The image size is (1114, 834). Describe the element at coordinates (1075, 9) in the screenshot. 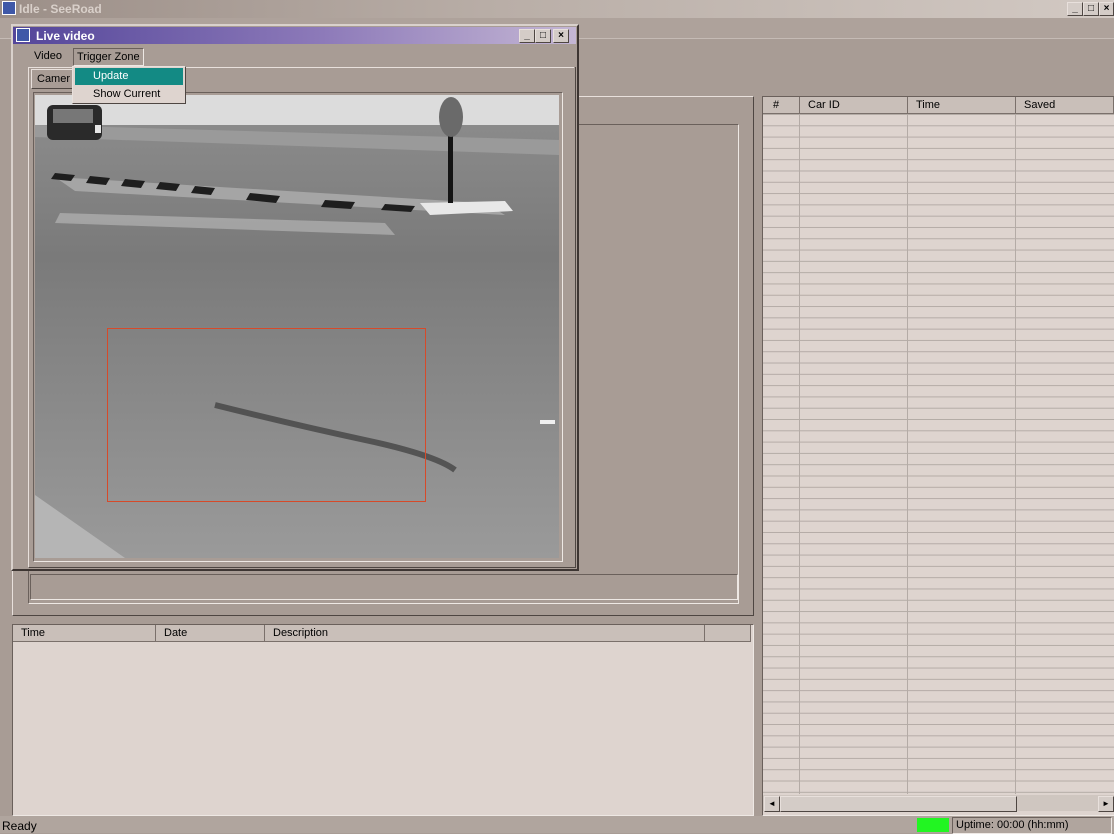

I see `minimize-button: _` at that location.